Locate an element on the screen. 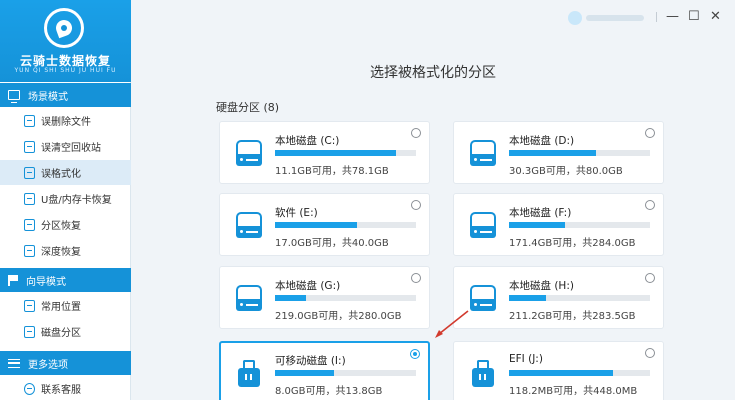 The width and height of the screenshot is (735, 400). partition-icon is located at coordinates (29, 224).